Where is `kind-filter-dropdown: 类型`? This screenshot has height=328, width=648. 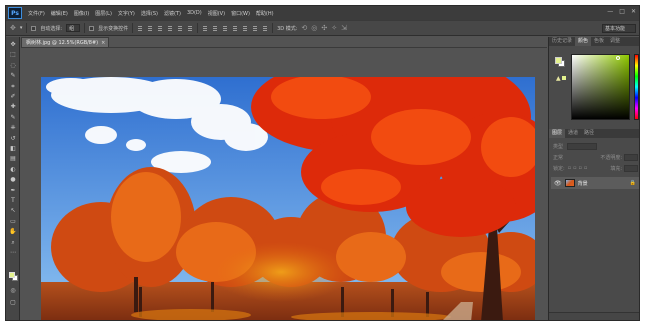 kind-filter-dropdown: 类型 is located at coordinates (558, 146).